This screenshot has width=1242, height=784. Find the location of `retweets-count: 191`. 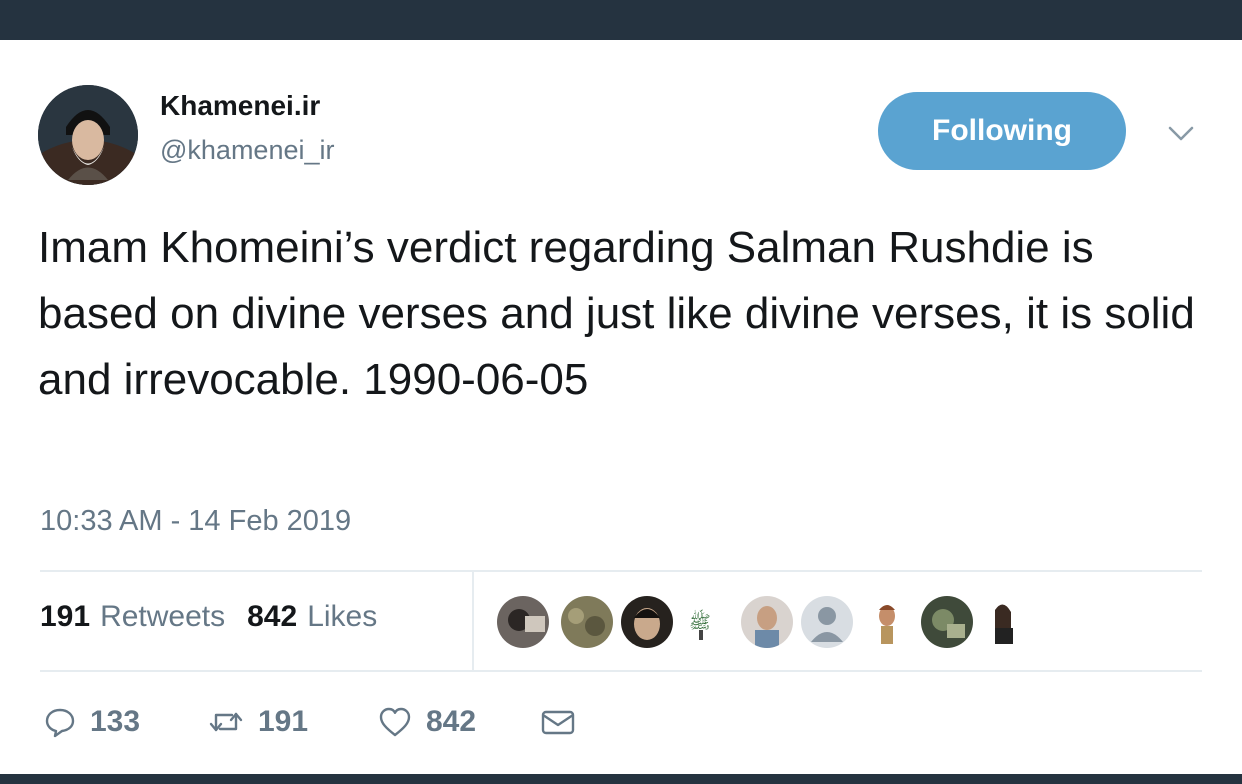

retweets-count: 191 is located at coordinates (65, 617).